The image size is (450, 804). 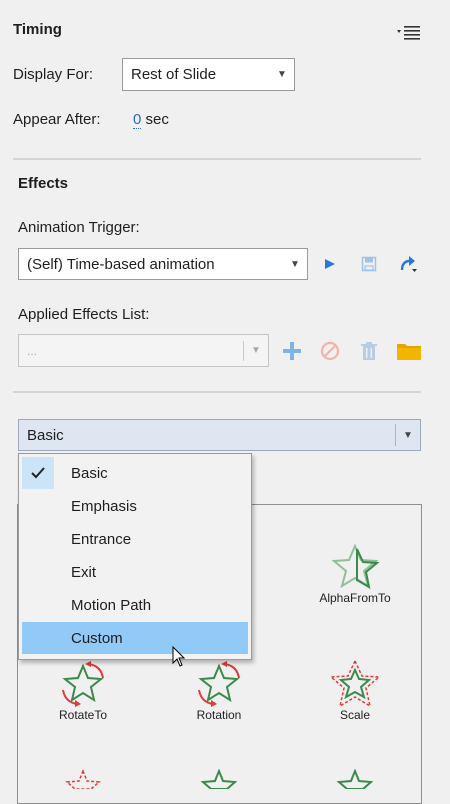 I want to click on effect-category-select: Basic ▼, so click(x=219, y=435).